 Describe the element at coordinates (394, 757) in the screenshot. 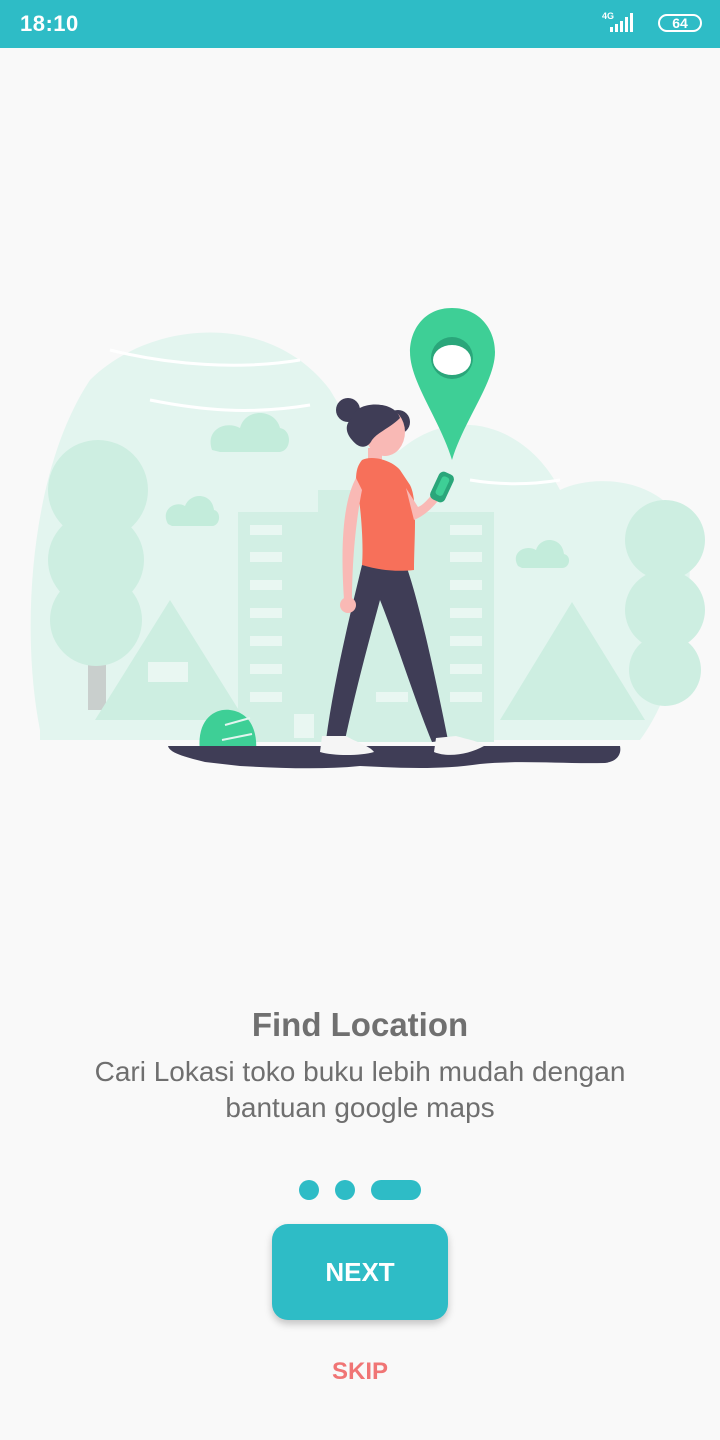

I see `ground` at that location.